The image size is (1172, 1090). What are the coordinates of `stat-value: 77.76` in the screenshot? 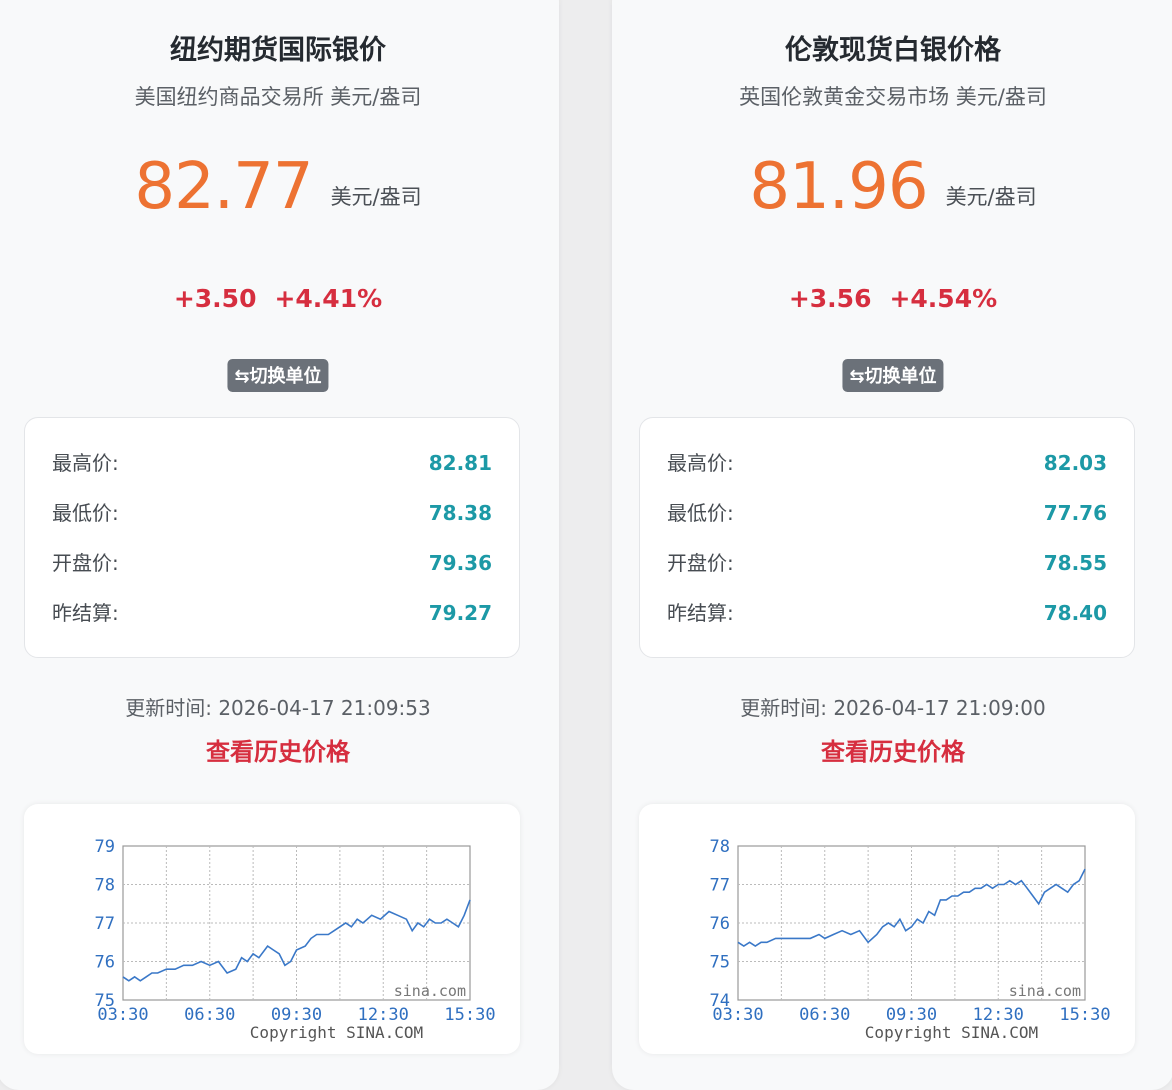 It's located at (1075, 513).